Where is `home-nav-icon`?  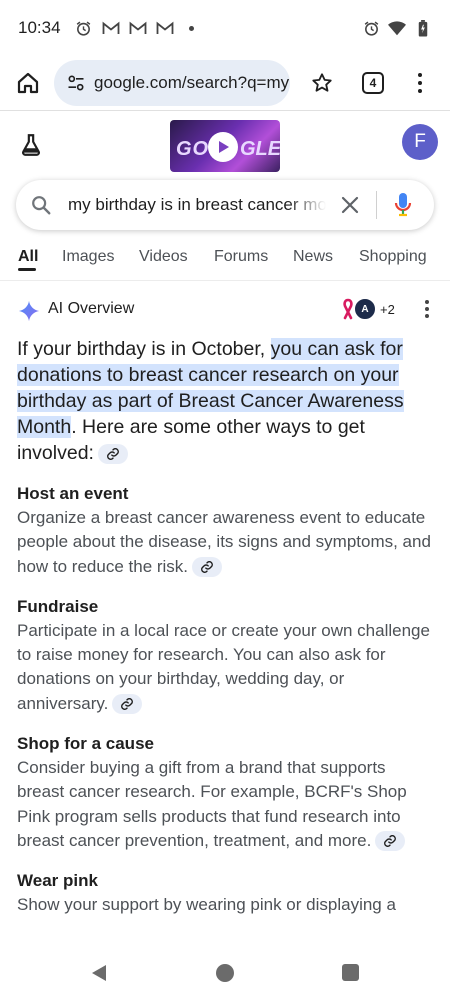 home-nav-icon is located at coordinates (225, 973).